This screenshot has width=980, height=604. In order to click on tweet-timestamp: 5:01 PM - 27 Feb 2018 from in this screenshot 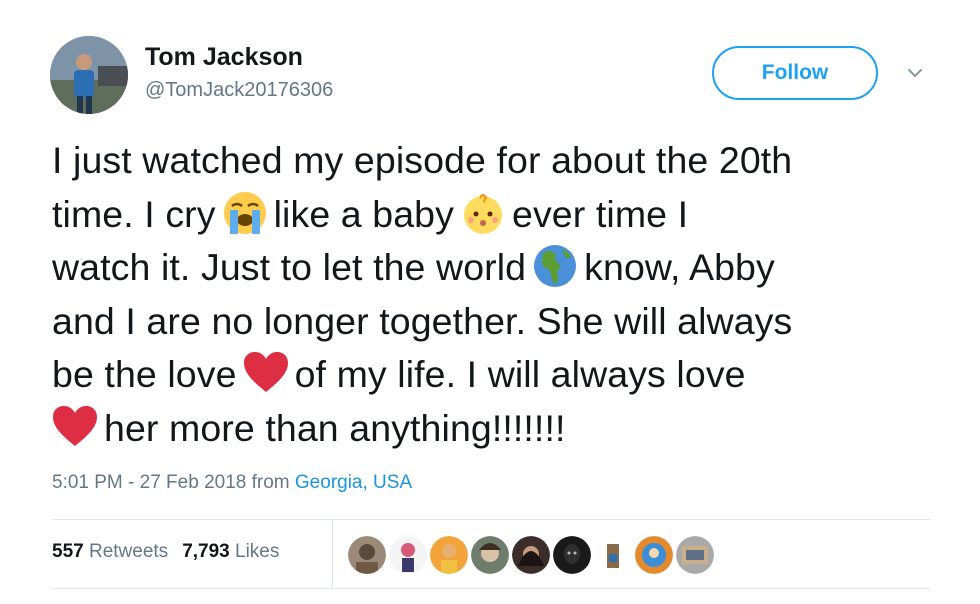, I will do `click(171, 482)`.